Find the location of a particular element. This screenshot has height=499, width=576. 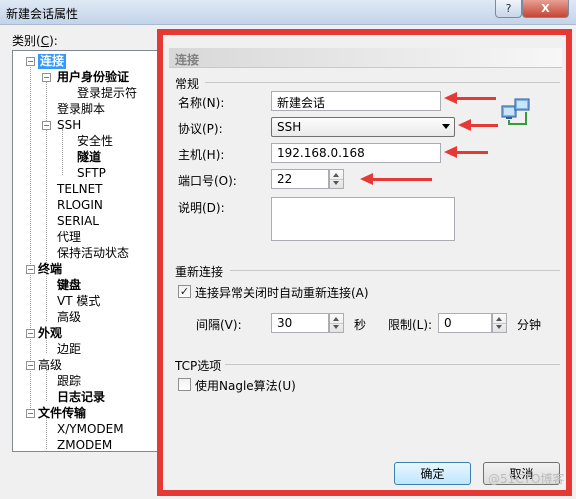

tree-item-security: 安全性 is located at coordinates (95, 141).